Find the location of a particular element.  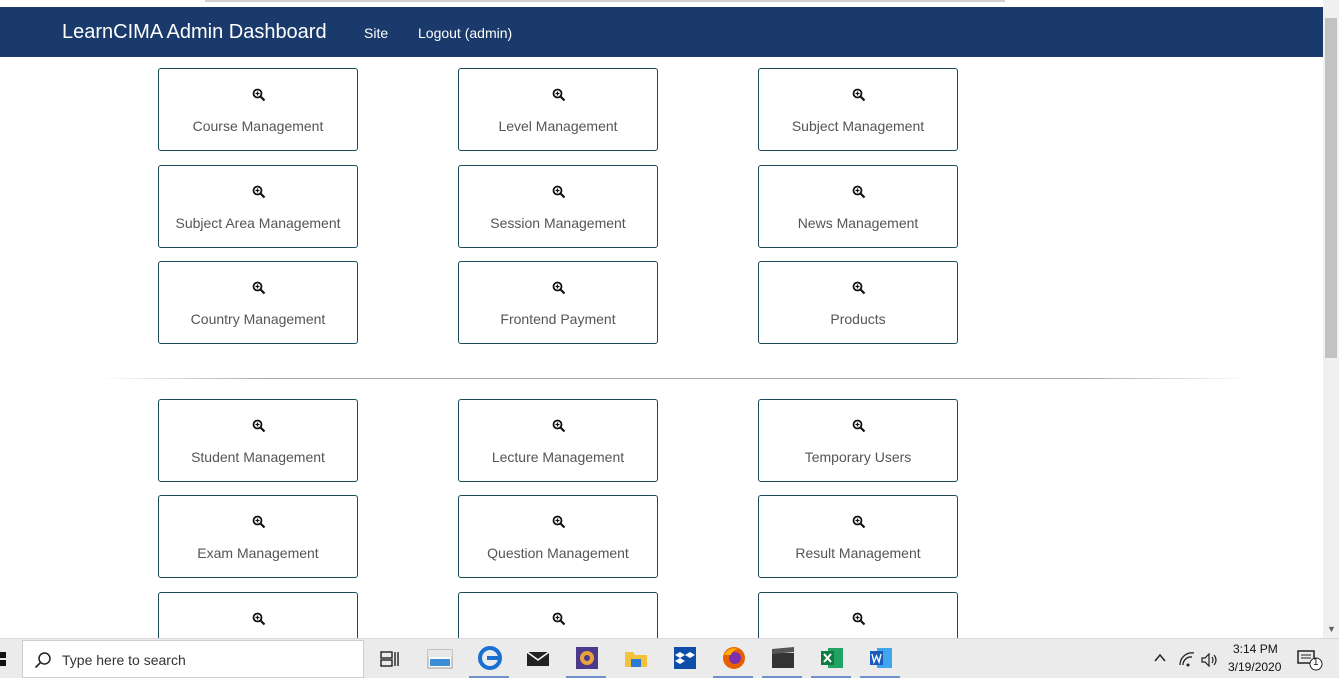

card-label: Session Management is located at coordinates (558, 223).